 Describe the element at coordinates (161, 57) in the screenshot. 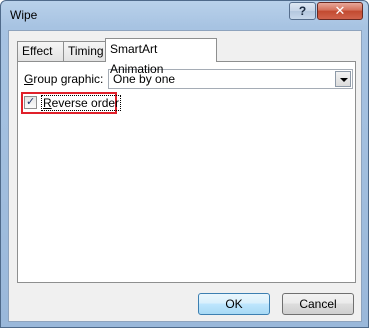

I see `tab-smartart-animation: SmartArt Animation` at that location.